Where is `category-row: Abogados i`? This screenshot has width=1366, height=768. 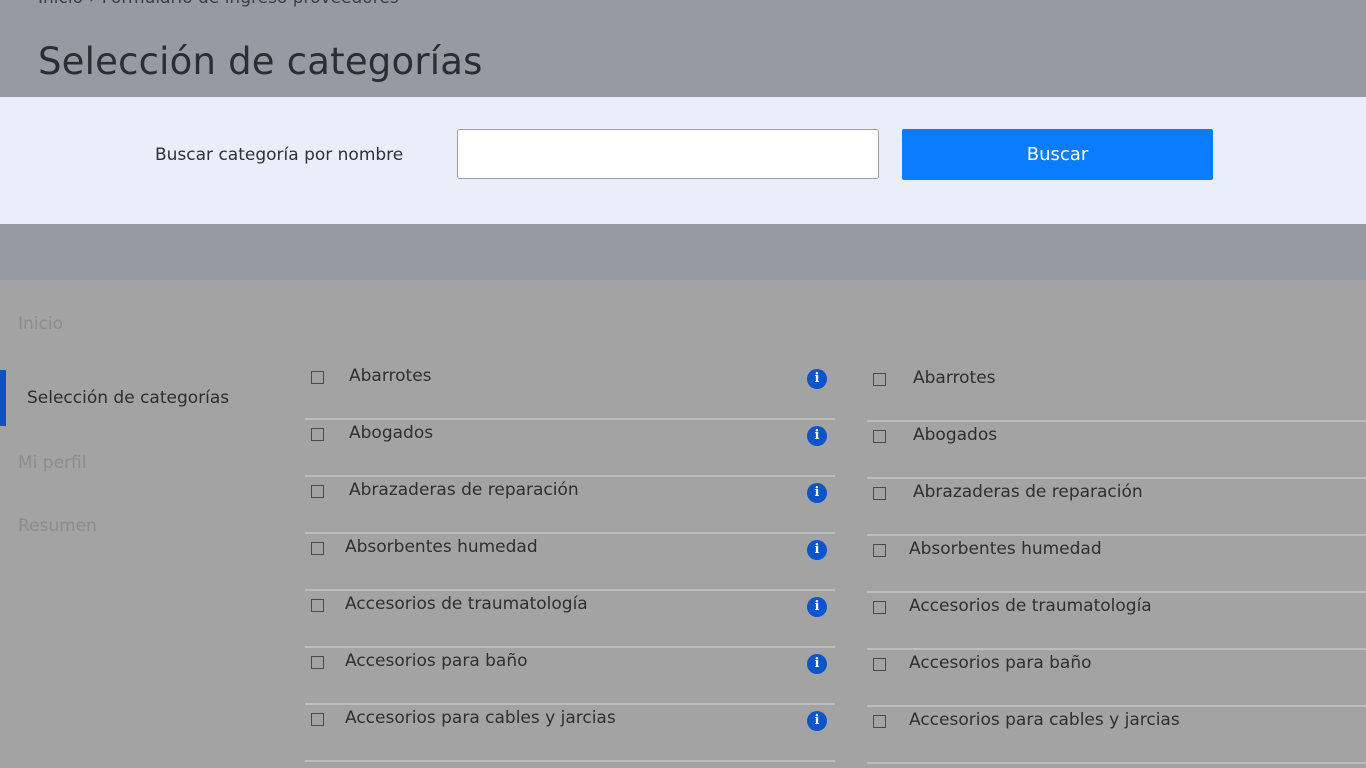
category-row: Abogados i is located at coordinates (570, 448).